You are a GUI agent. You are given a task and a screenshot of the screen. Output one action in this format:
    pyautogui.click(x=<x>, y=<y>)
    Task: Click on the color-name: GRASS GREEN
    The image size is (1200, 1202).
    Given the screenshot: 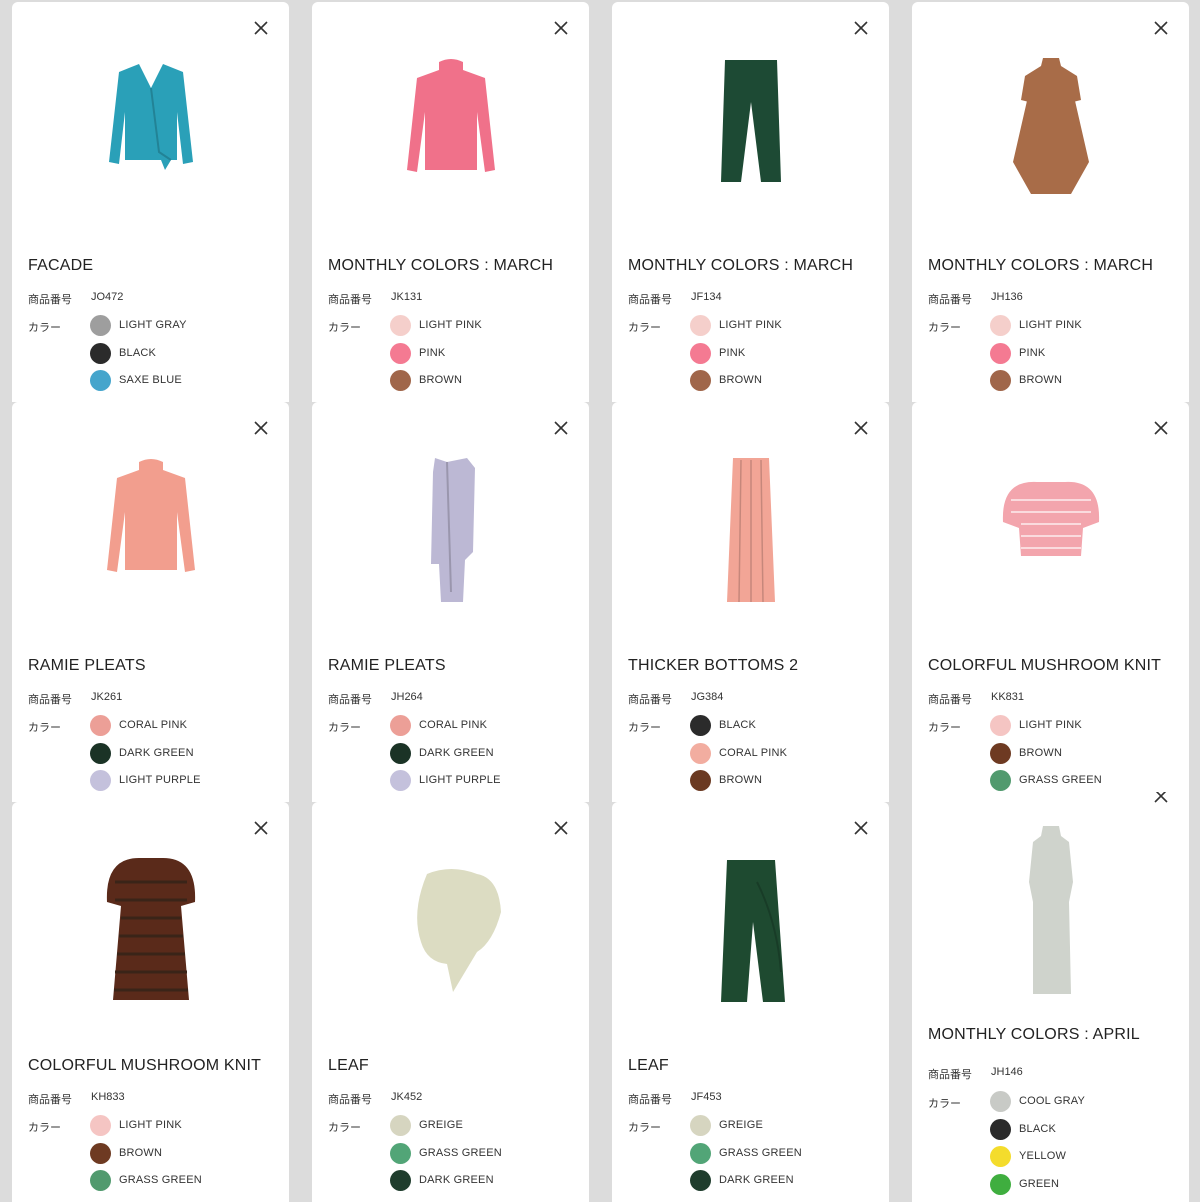 What is the action you would take?
    pyautogui.click(x=760, y=1152)
    